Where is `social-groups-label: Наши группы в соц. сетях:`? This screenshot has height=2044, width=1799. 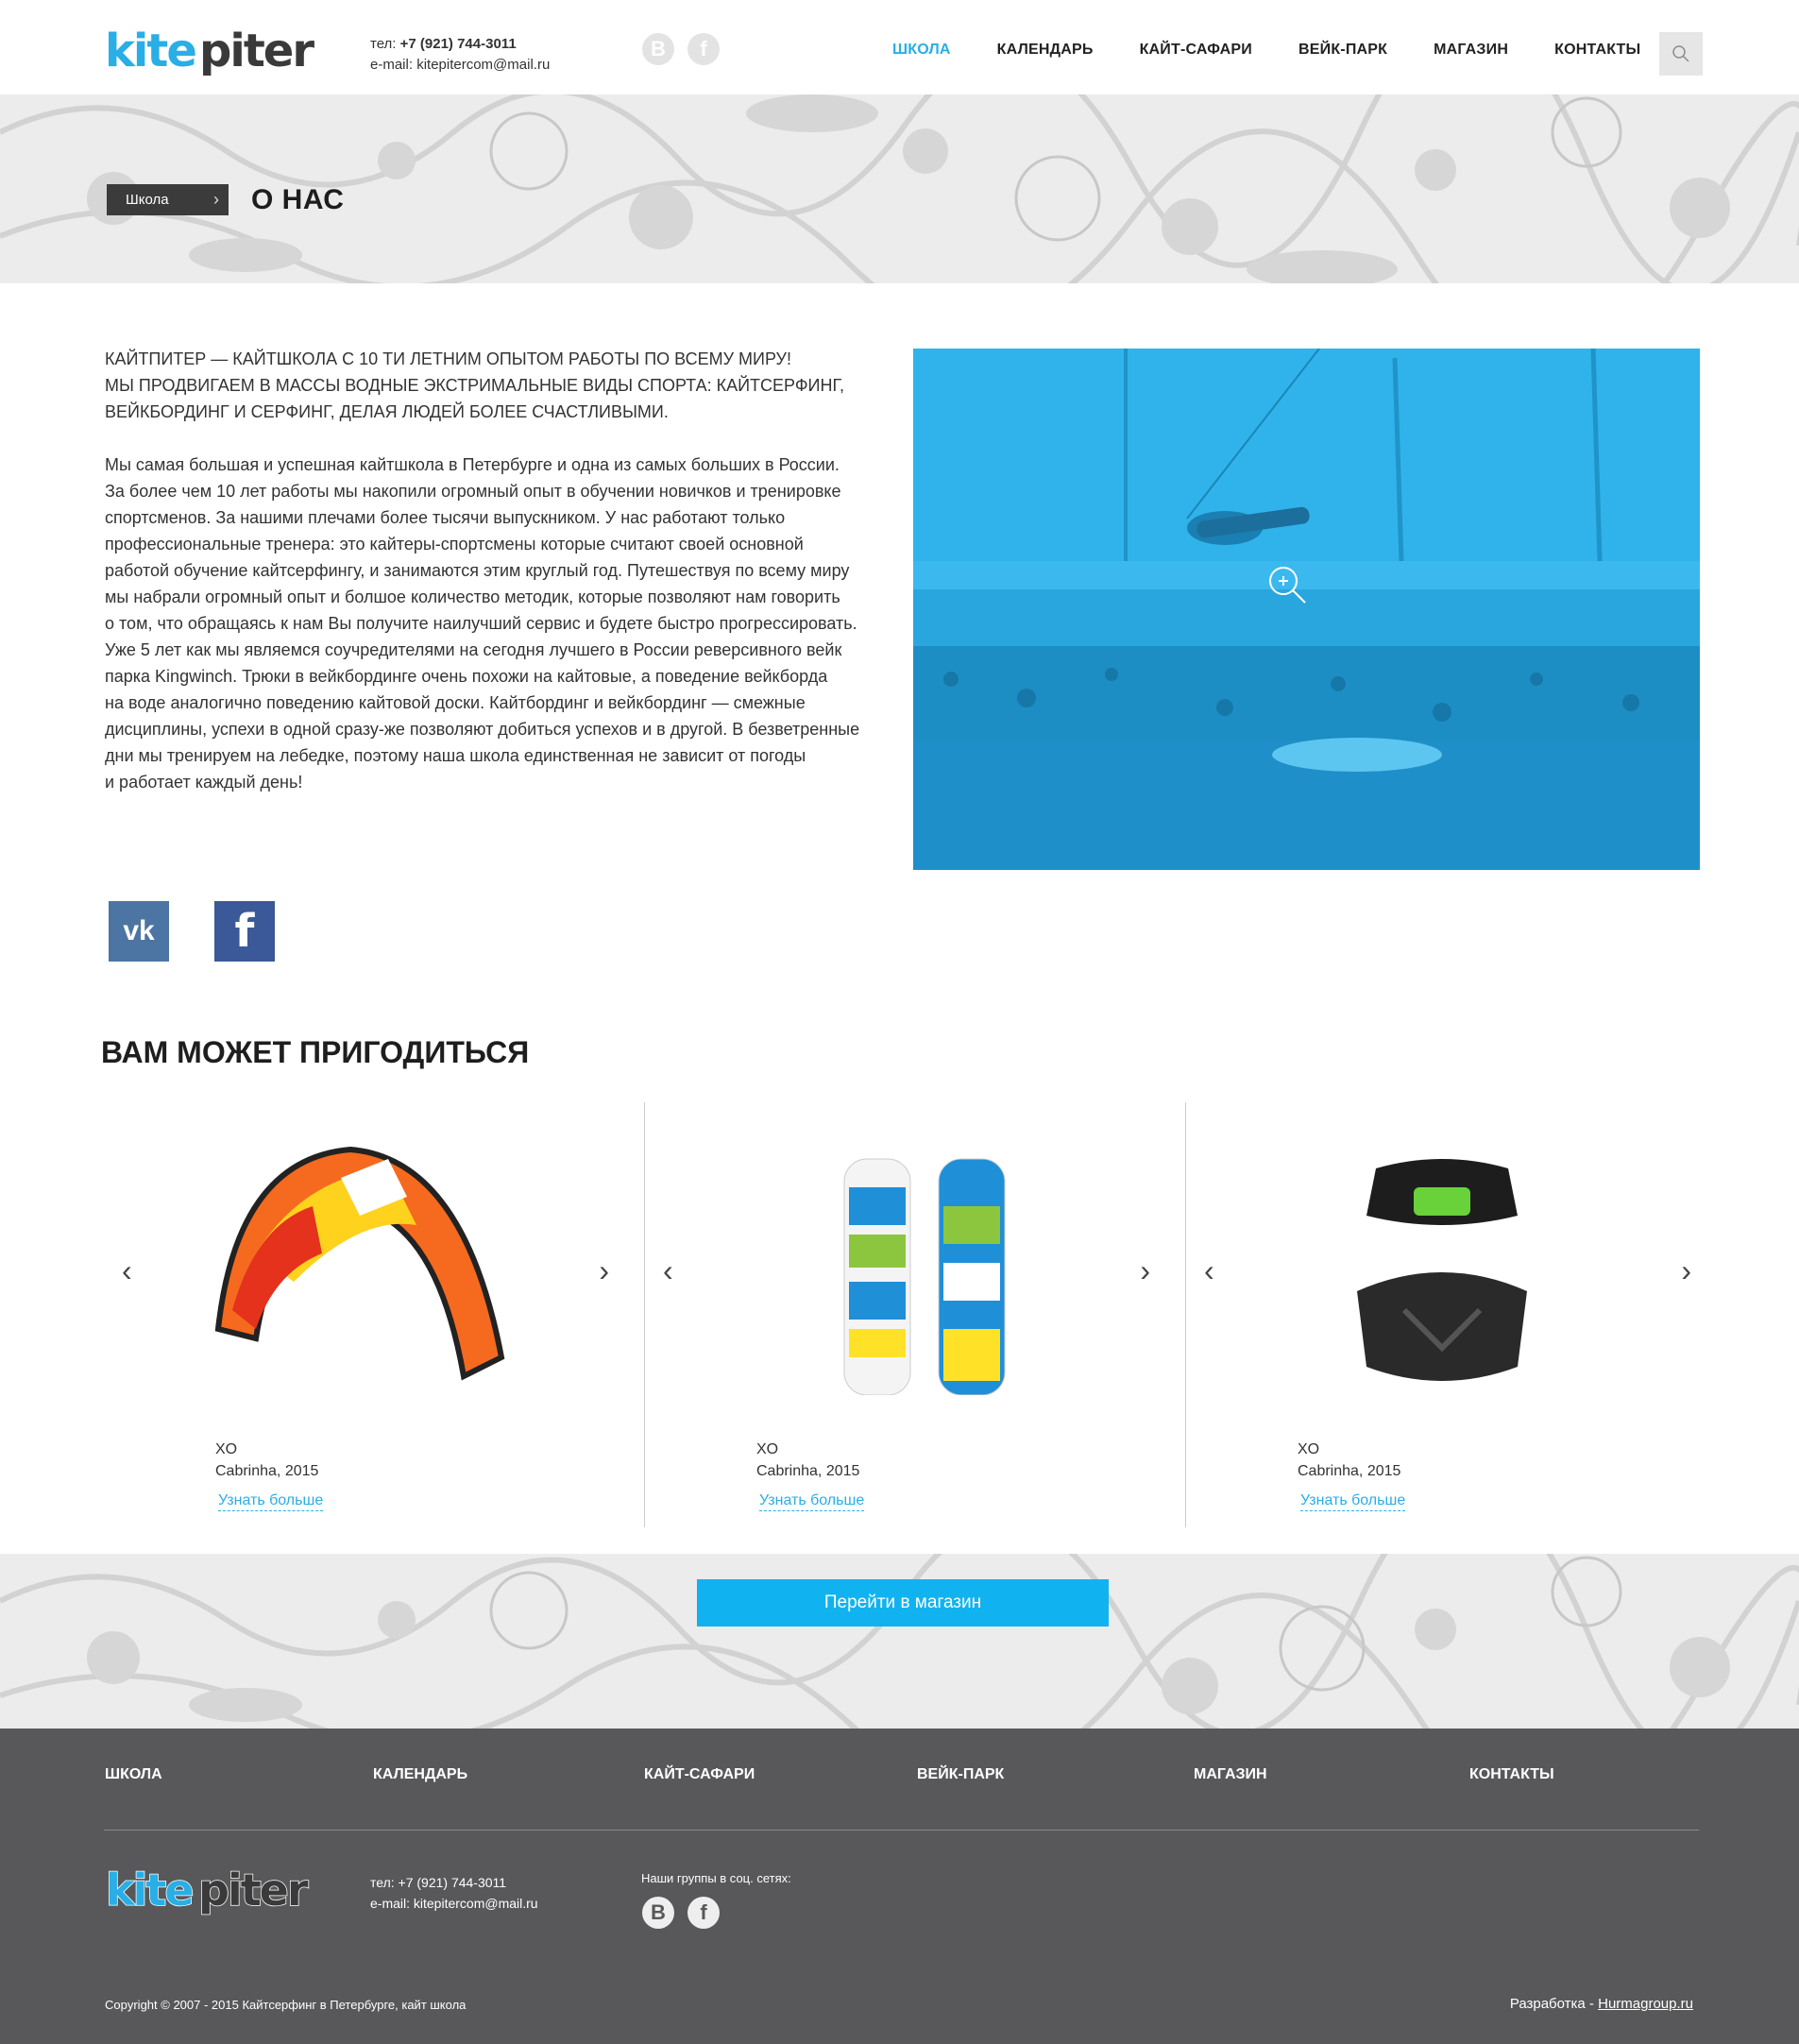
social-groups-label: Наши группы в соц. сетях: is located at coordinates (716, 1878).